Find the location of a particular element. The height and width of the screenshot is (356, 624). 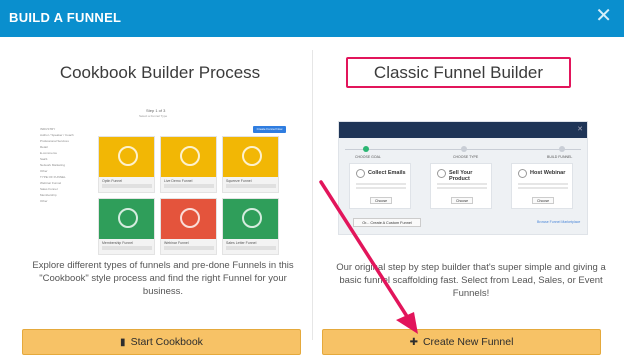

preview-card: Webinar Funnel is located at coordinates (188, 226).